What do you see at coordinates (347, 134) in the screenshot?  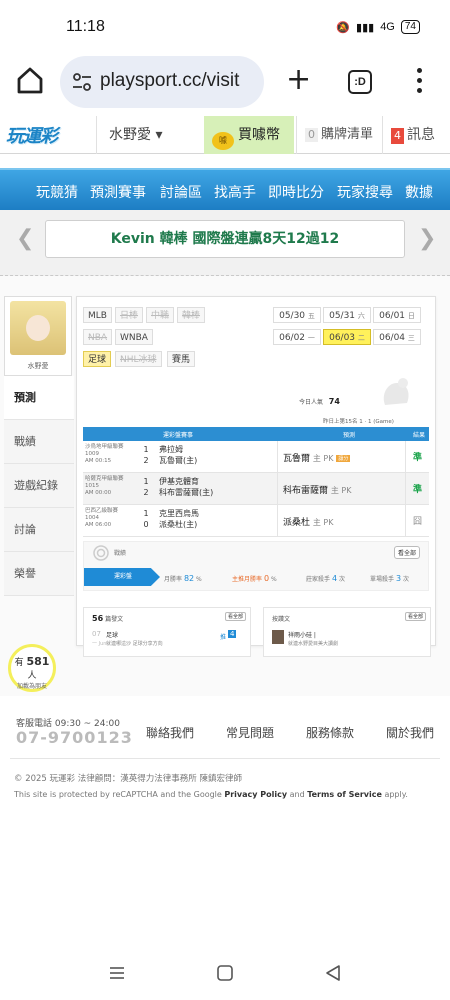 I see `cart-label: 購牌清單` at bounding box center [347, 134].